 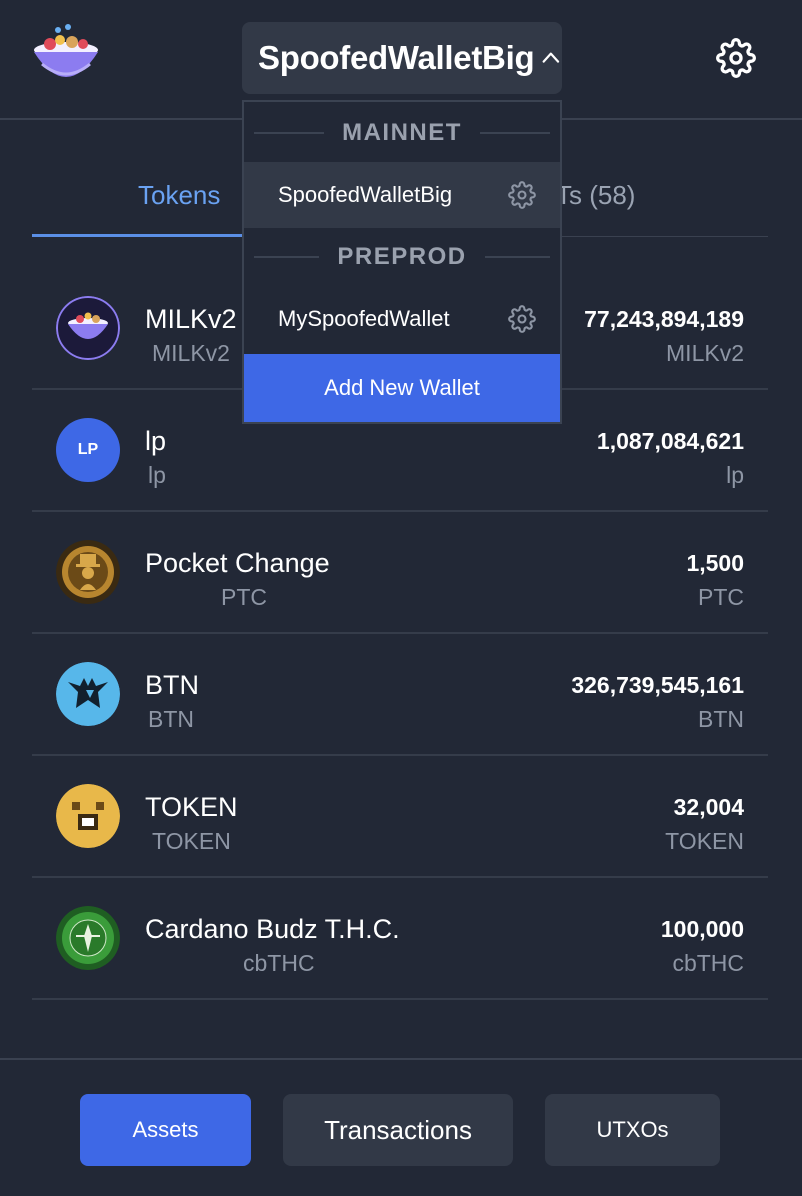 I want to click on app-logo-icon, so click(x=66, y=56).